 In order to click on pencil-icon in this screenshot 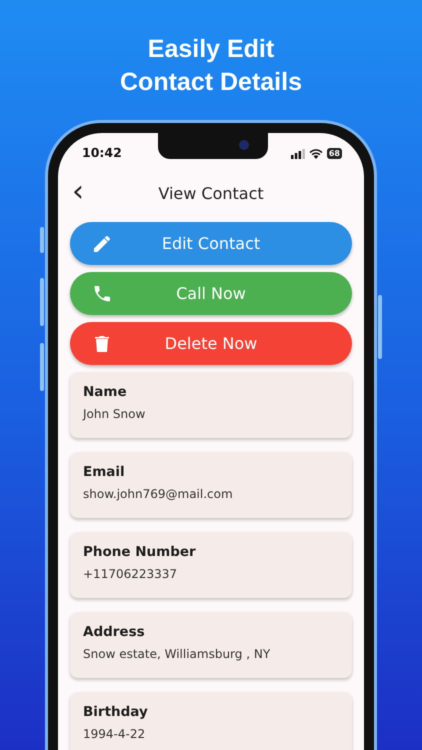, I will do `click(102, 244)`.